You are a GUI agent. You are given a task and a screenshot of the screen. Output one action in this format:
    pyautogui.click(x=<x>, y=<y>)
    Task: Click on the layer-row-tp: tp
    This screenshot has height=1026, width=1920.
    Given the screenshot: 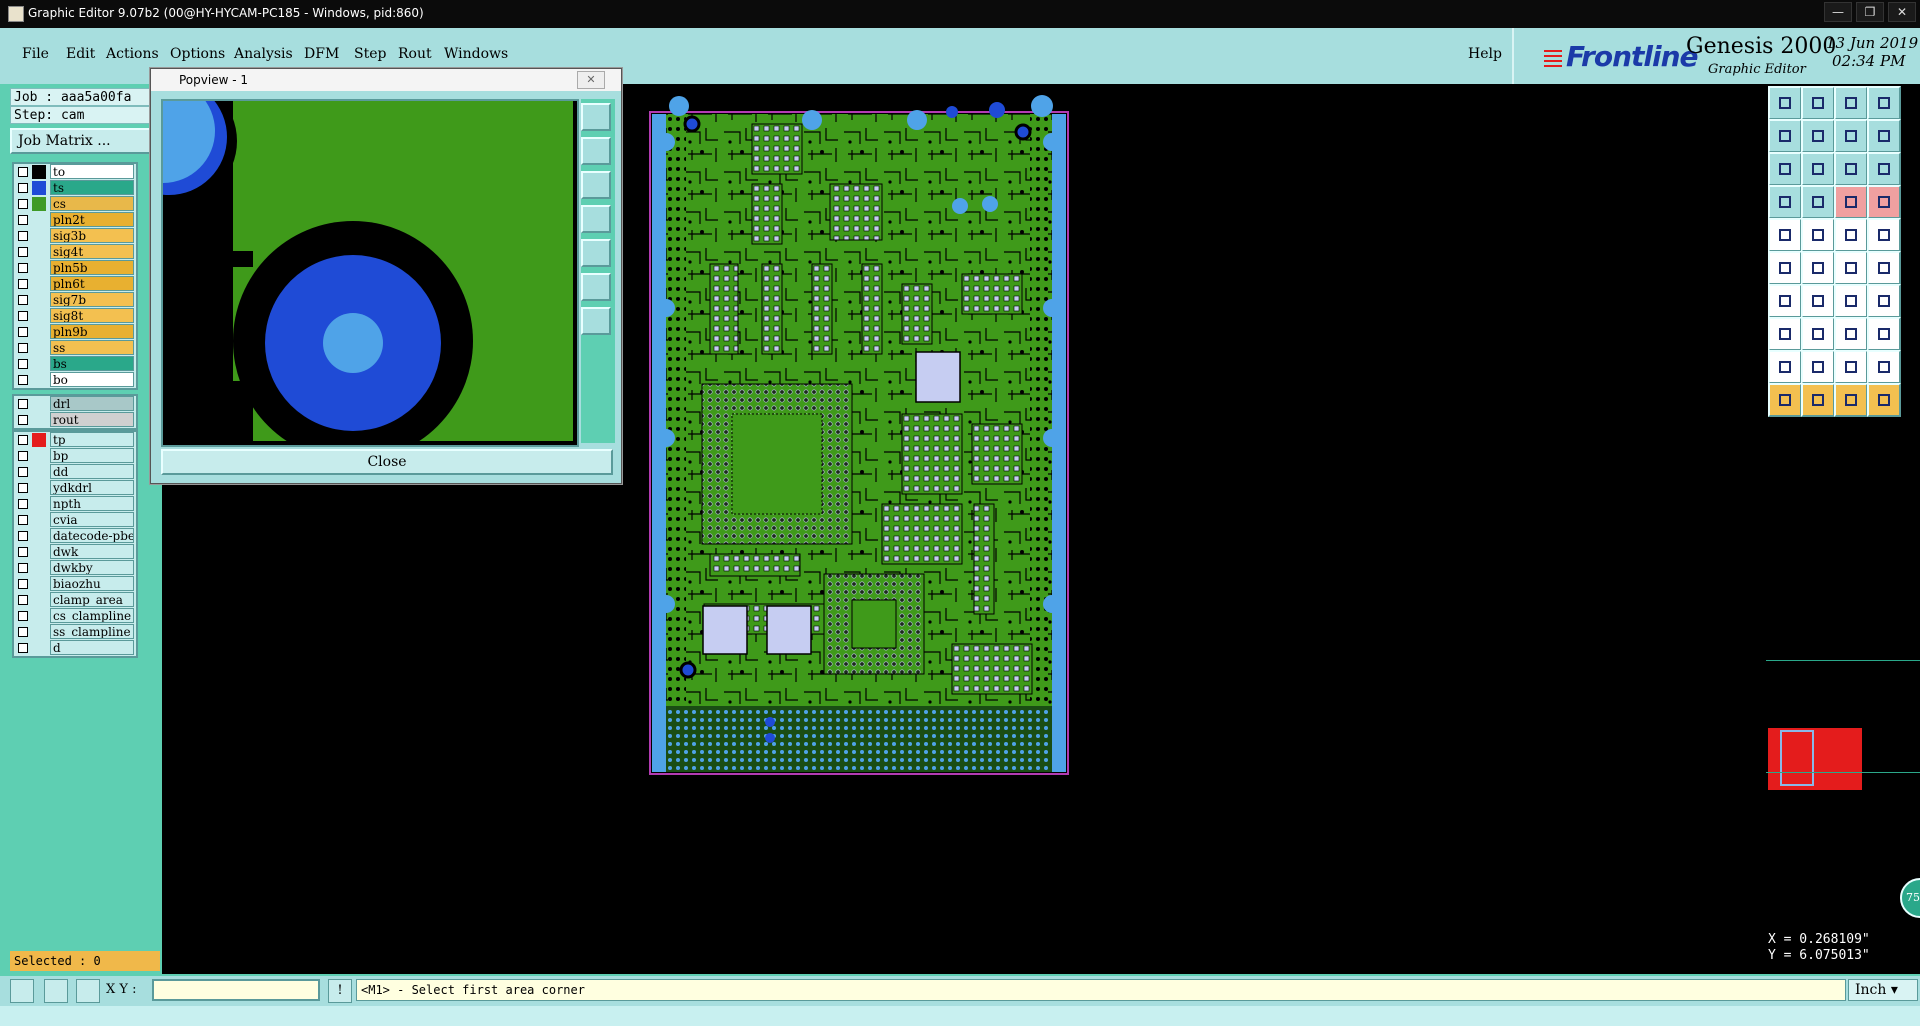 What is the action you would take?
    pyautogui.click(x=75, y=440)
    